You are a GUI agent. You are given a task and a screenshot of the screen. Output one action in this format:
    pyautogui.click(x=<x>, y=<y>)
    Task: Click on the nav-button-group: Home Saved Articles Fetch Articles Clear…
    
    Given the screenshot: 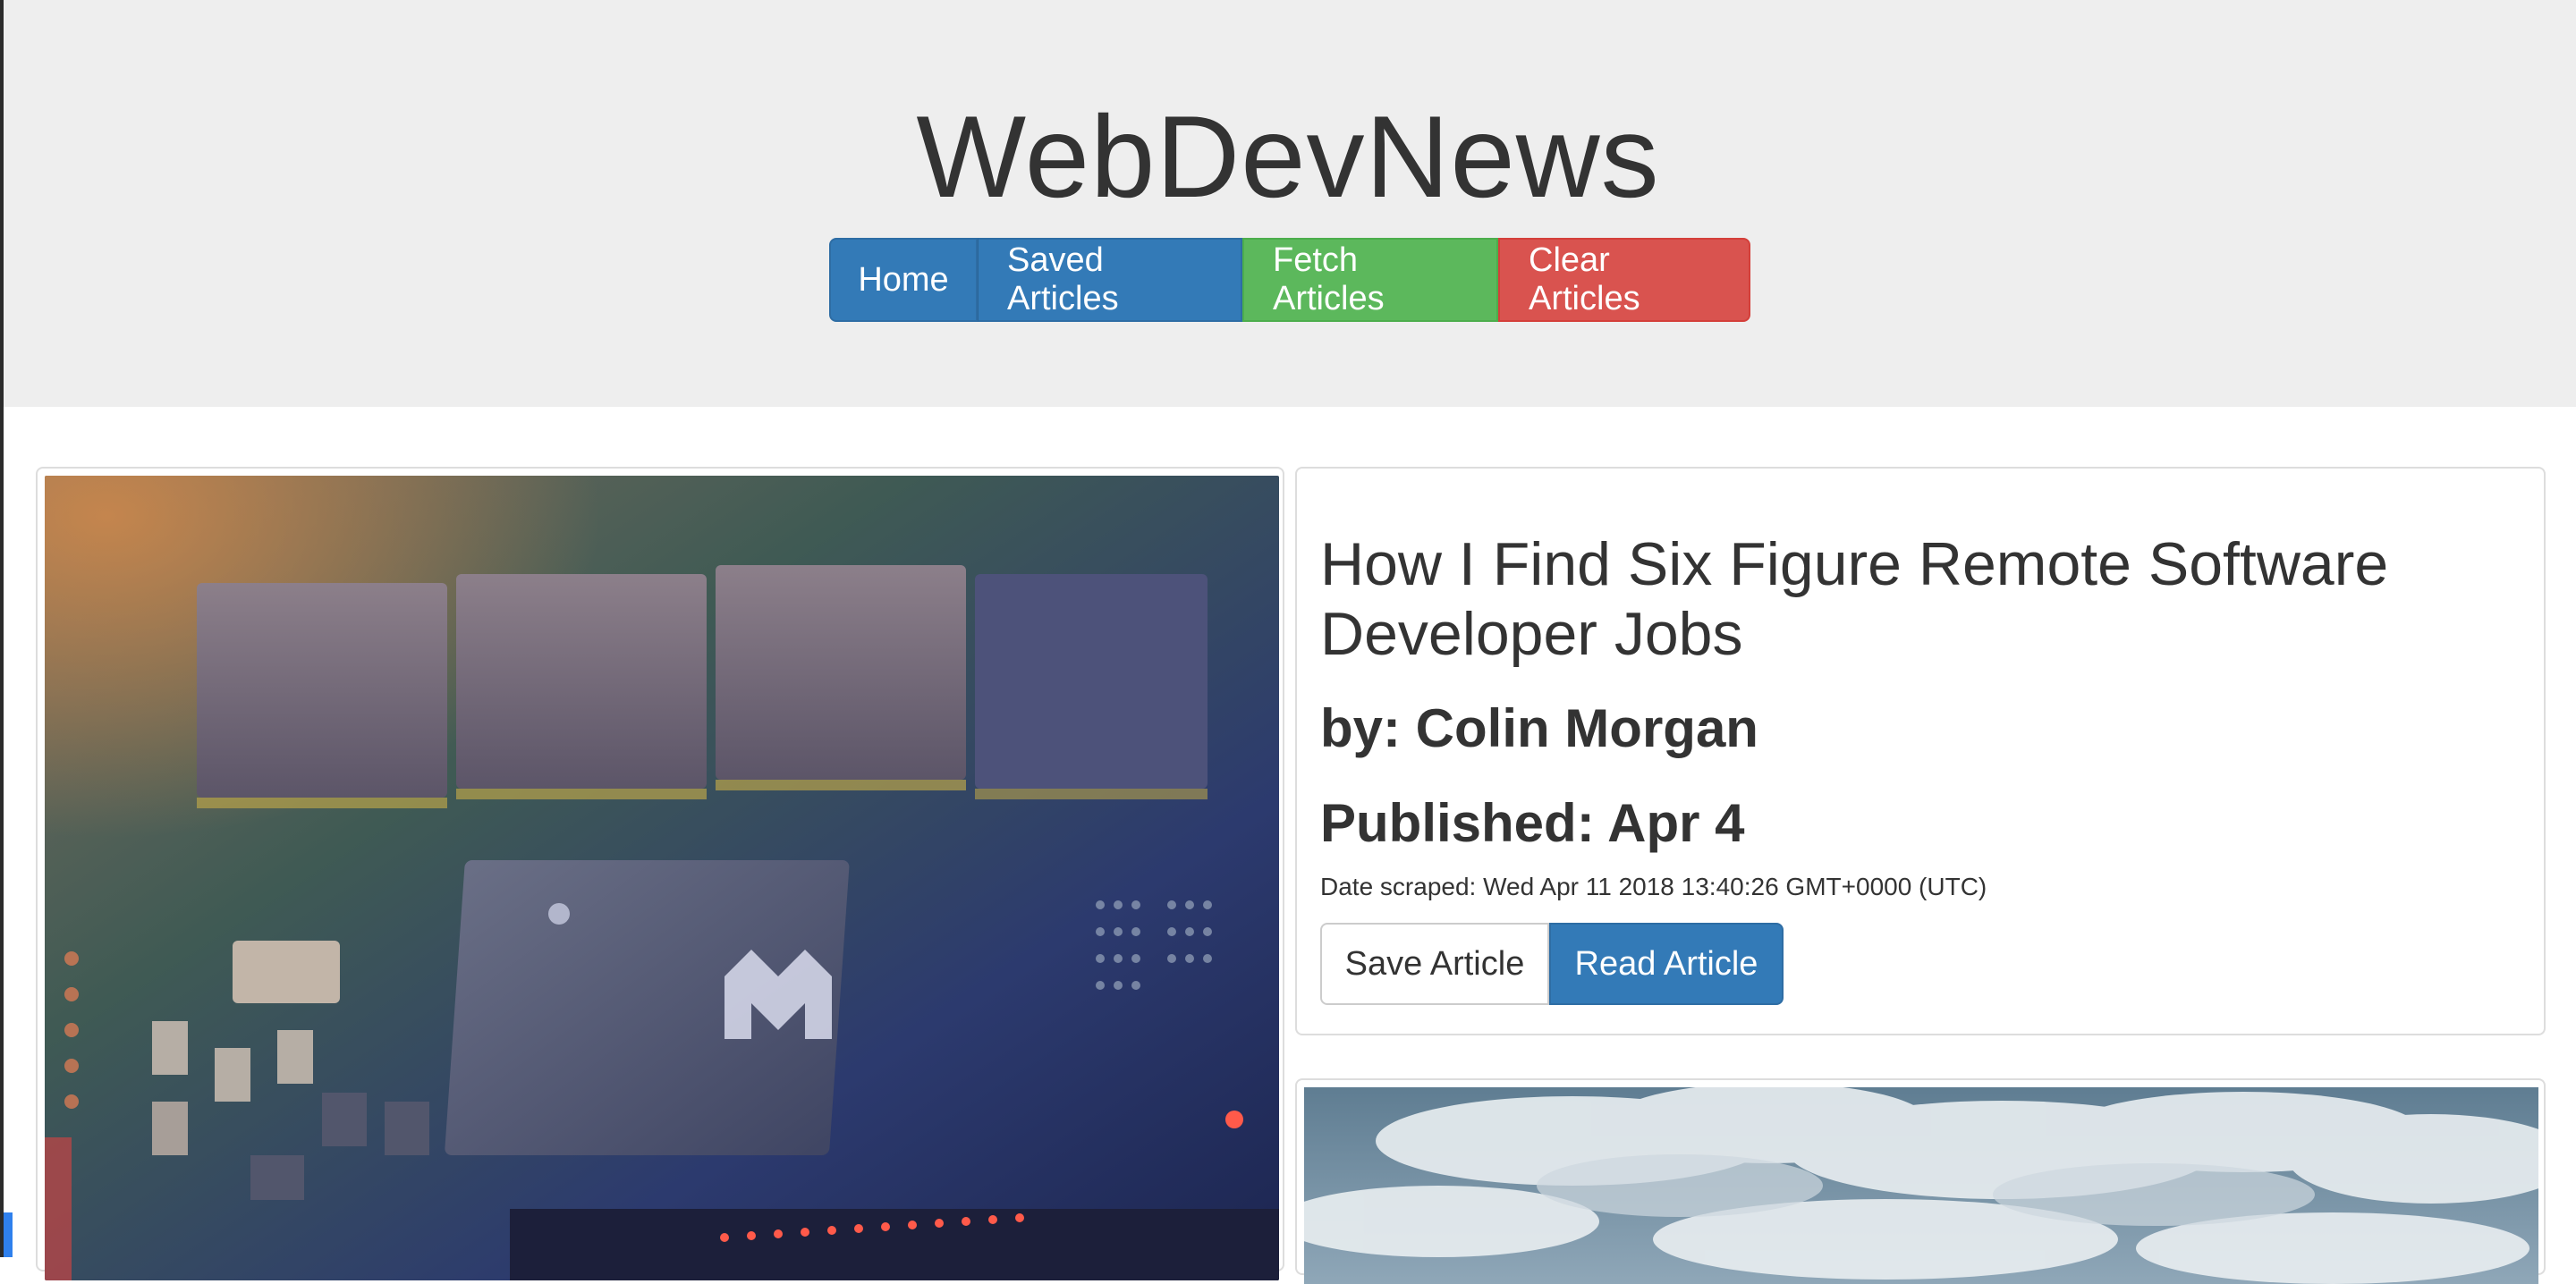 What is the action you would take?
    pyautogui.click(x=1289, y=280)
    